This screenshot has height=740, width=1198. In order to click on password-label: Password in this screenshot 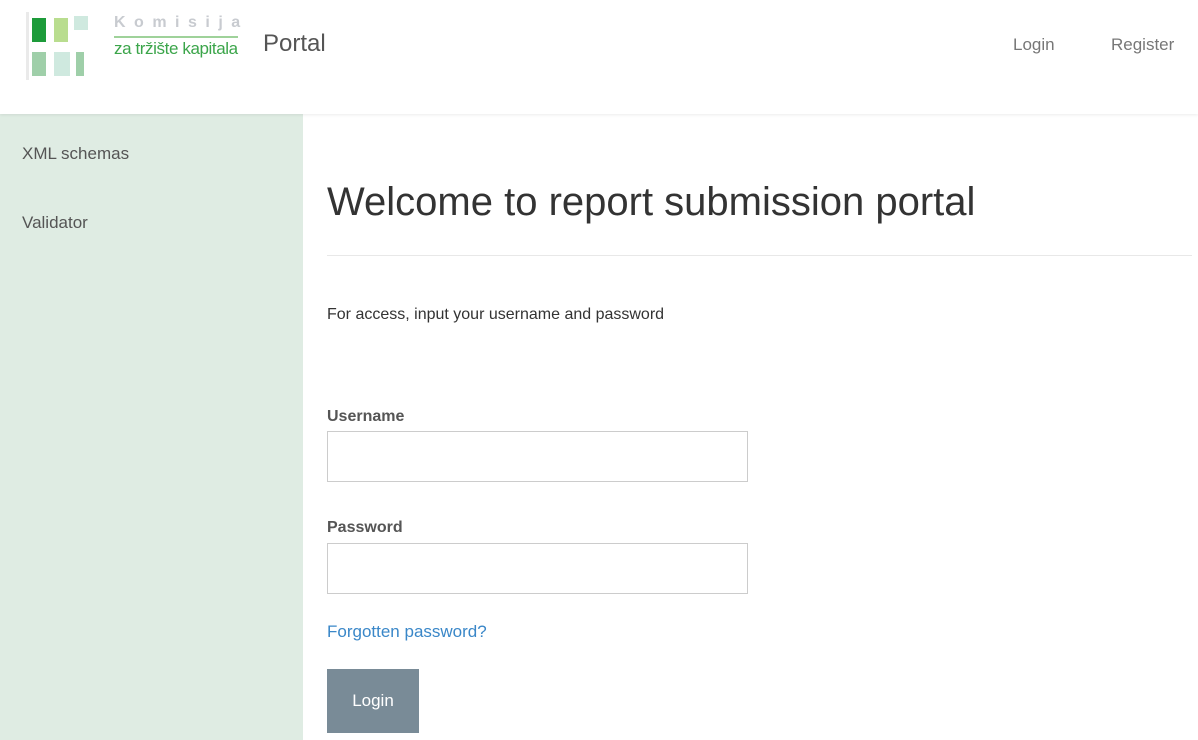, I will do `click(365, 527)`.